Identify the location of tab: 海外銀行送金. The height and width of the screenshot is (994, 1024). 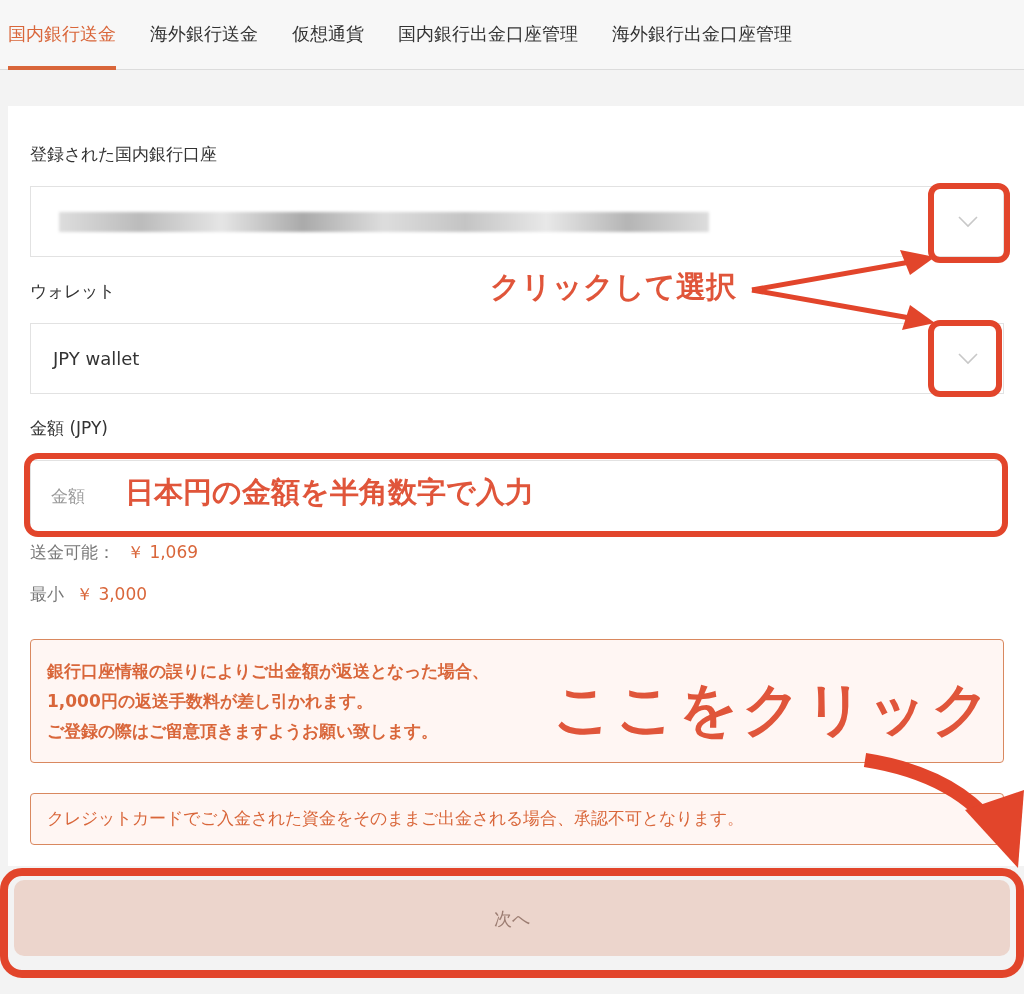
(204, 35).